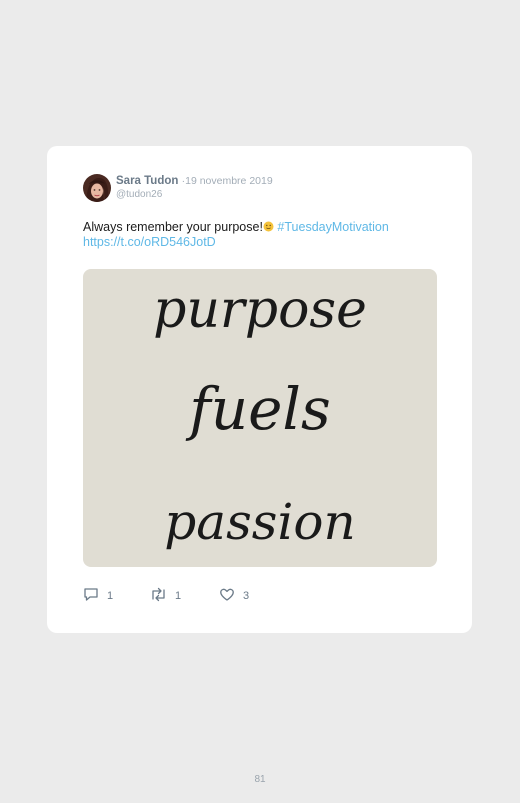 The height and width of the screenshot is (803, 520). I want to click on page-number: 81, so click(260, 779).